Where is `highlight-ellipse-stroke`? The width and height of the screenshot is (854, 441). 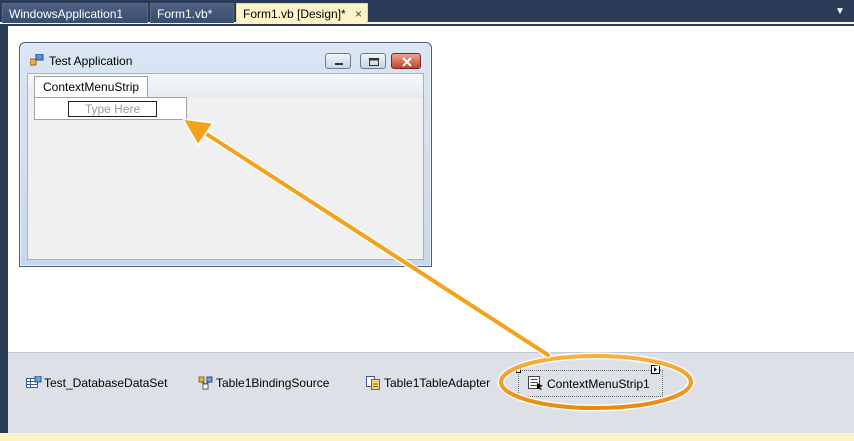 highlight-ellipse-stroke is located at coordinates (596, 382).